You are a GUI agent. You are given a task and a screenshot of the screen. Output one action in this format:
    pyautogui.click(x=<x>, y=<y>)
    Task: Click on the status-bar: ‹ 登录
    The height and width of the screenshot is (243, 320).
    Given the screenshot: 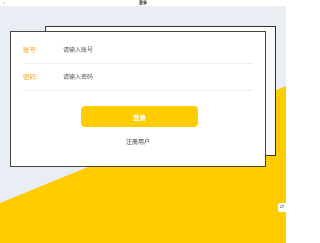 What is the action you would take?
    pyautogui.click(x=143, y=3)
    